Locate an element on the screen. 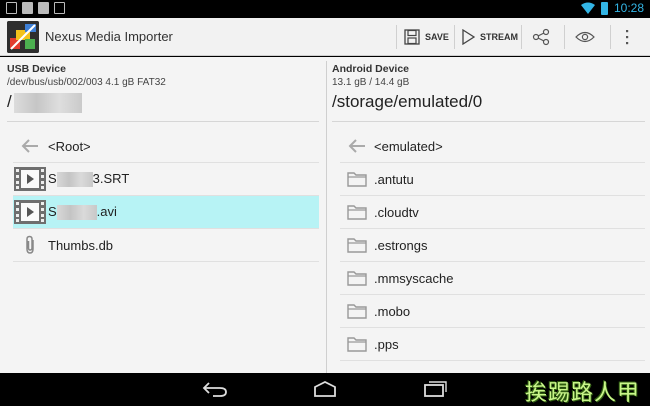  usb-device-info: /dev/bus/usb/002/003 4.1 gB FAT32 is located at coordinates (86, 82).